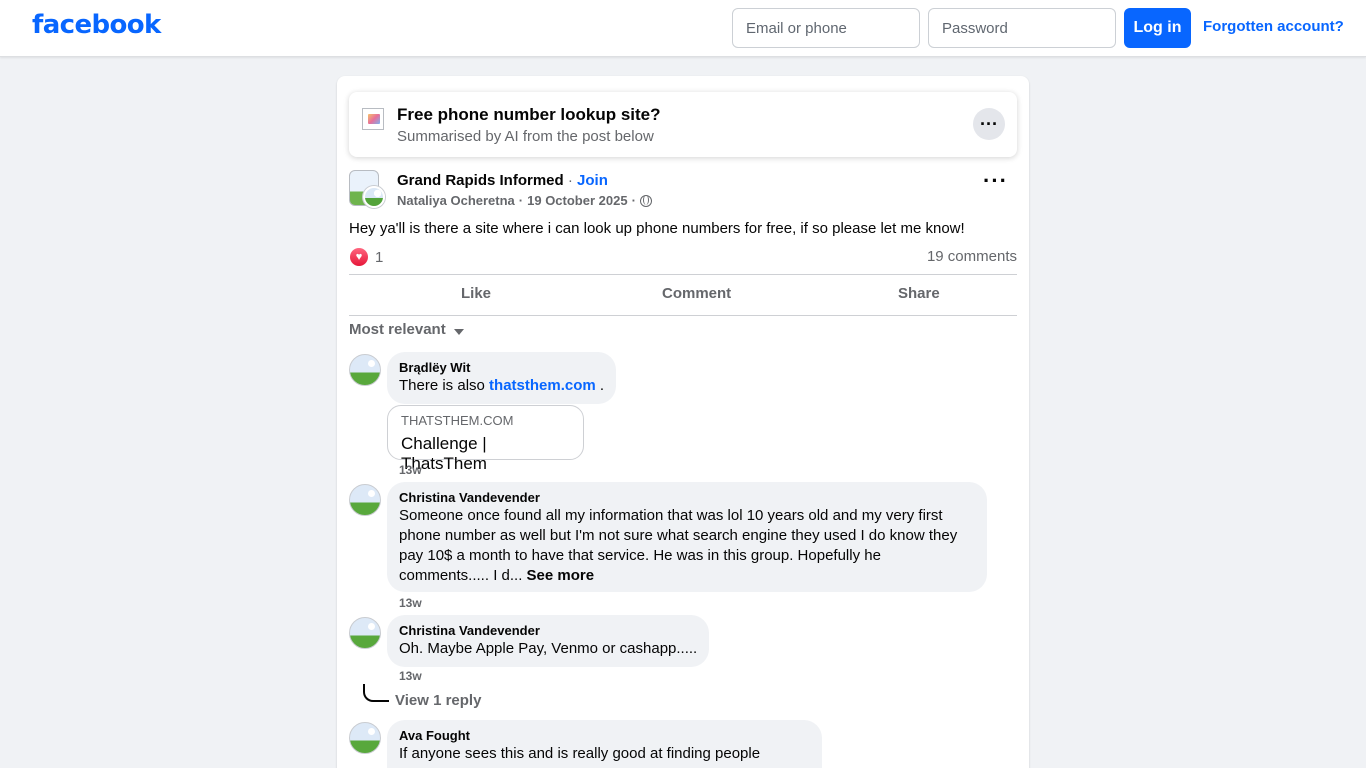 The image size is (1366, 768). What do you see at coordinates (604, 736) in the screenshot?
I see `comment-author: Ava Fought` at bounding box center [604, 736].